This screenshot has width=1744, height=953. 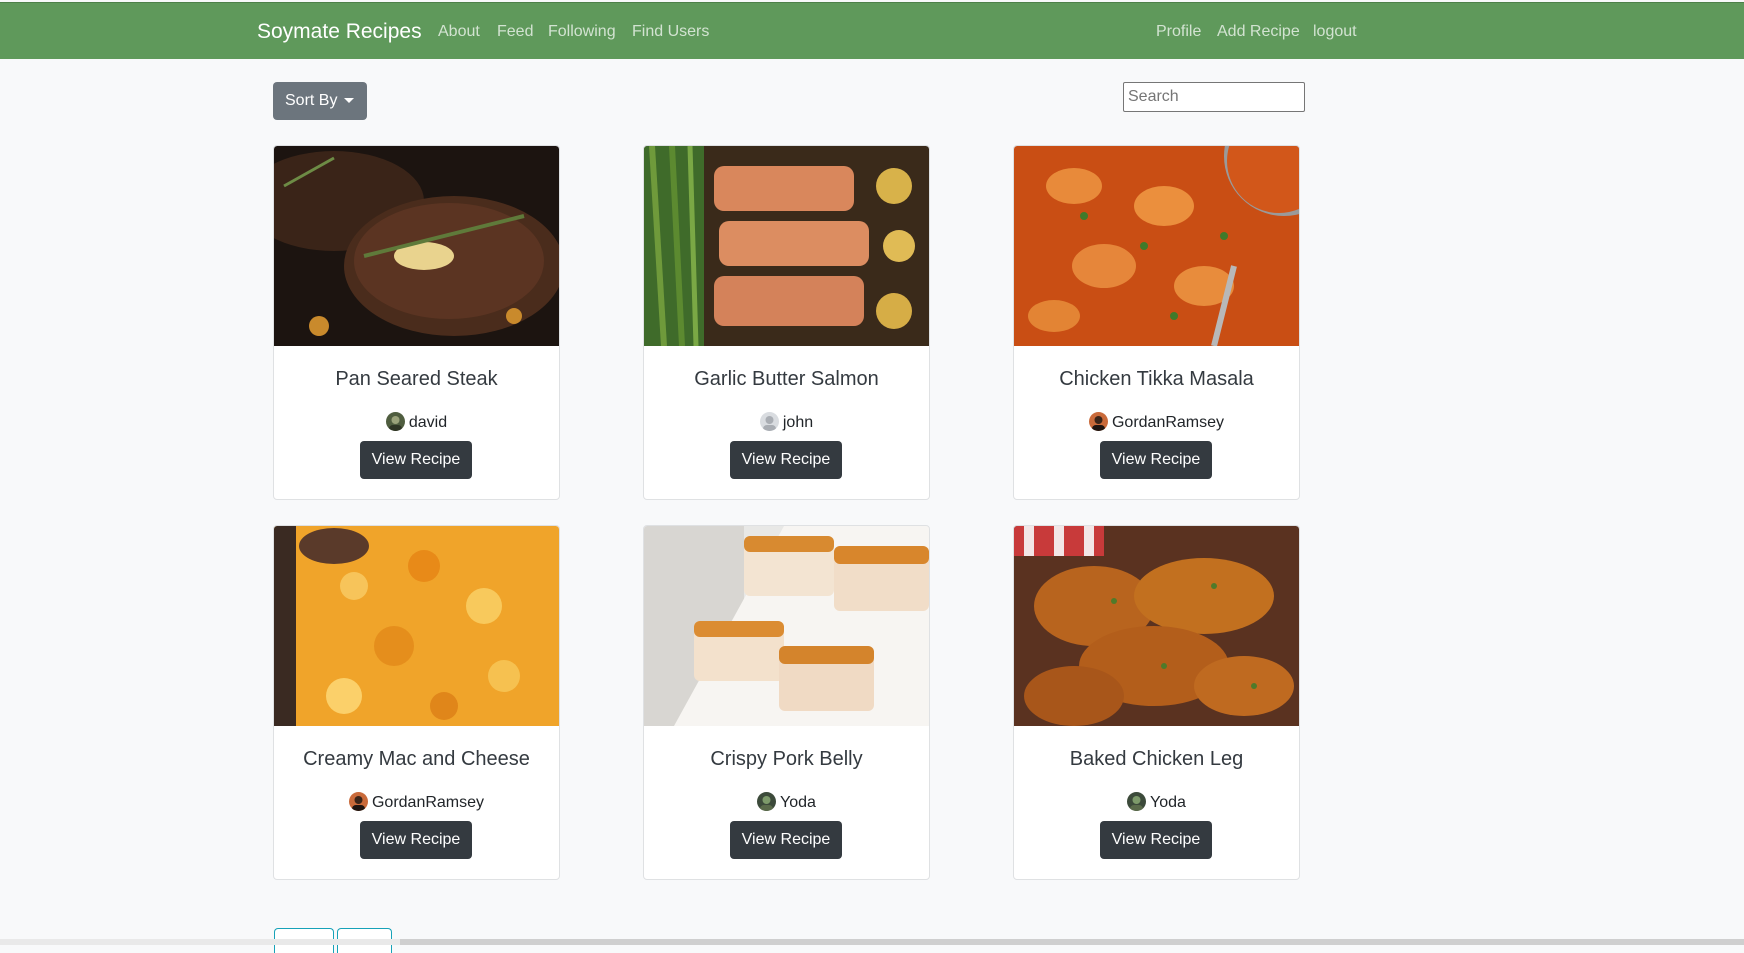 I want to click on recipe-title: Chicken Tikka Masala, so click(x=1156, y=379).